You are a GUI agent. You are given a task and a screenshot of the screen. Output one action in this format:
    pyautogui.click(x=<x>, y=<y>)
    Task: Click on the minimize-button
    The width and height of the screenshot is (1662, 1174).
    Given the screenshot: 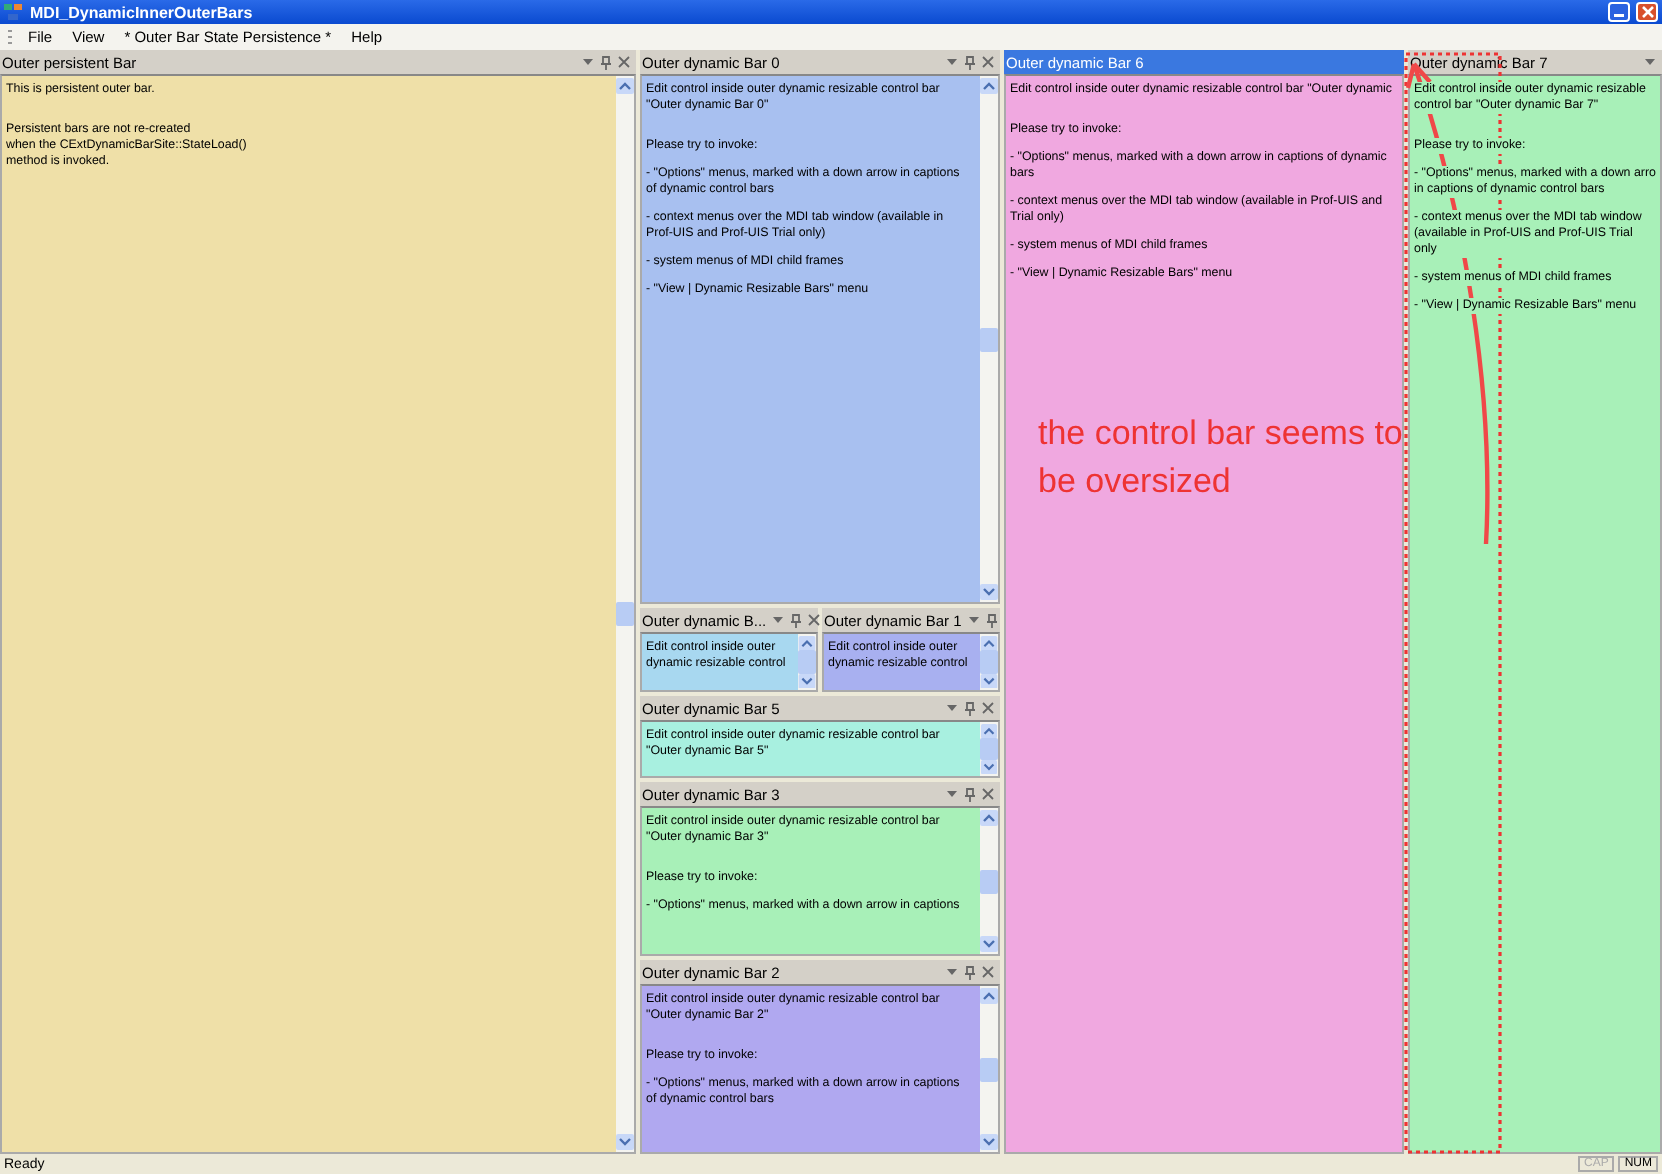 What is the action you would take?
    pyautogui.click(x=1619, y=12)
    